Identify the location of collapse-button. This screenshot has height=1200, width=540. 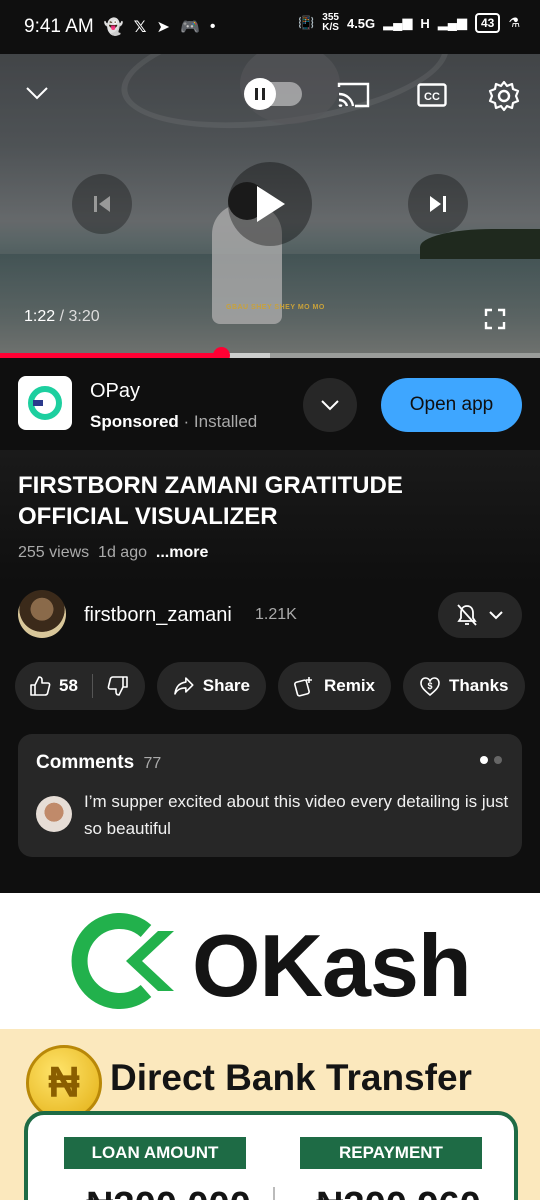
(37, 93).